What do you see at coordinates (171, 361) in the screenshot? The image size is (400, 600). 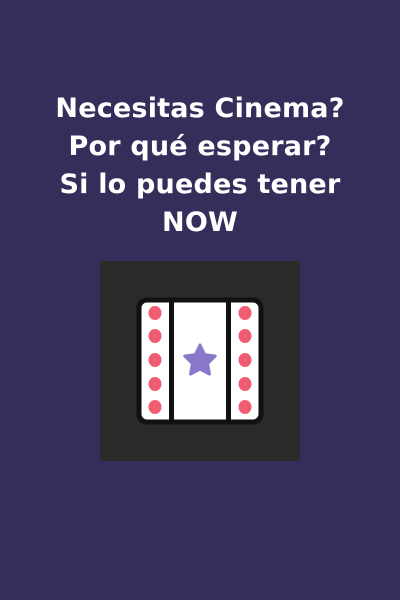 I see `film-strip-divider-left` at bounding box center [171, 361].